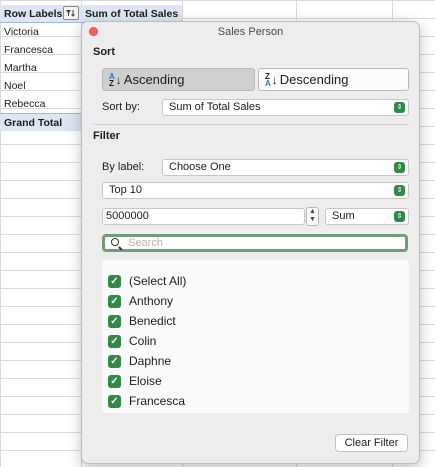 The width and height of the screenshot is (435, 467). What do you see at coordinates (285, 107) in the screenshot?
I see `sort-by-select: Sum of Total Sales ⇕` at bounding box center [285, 107].